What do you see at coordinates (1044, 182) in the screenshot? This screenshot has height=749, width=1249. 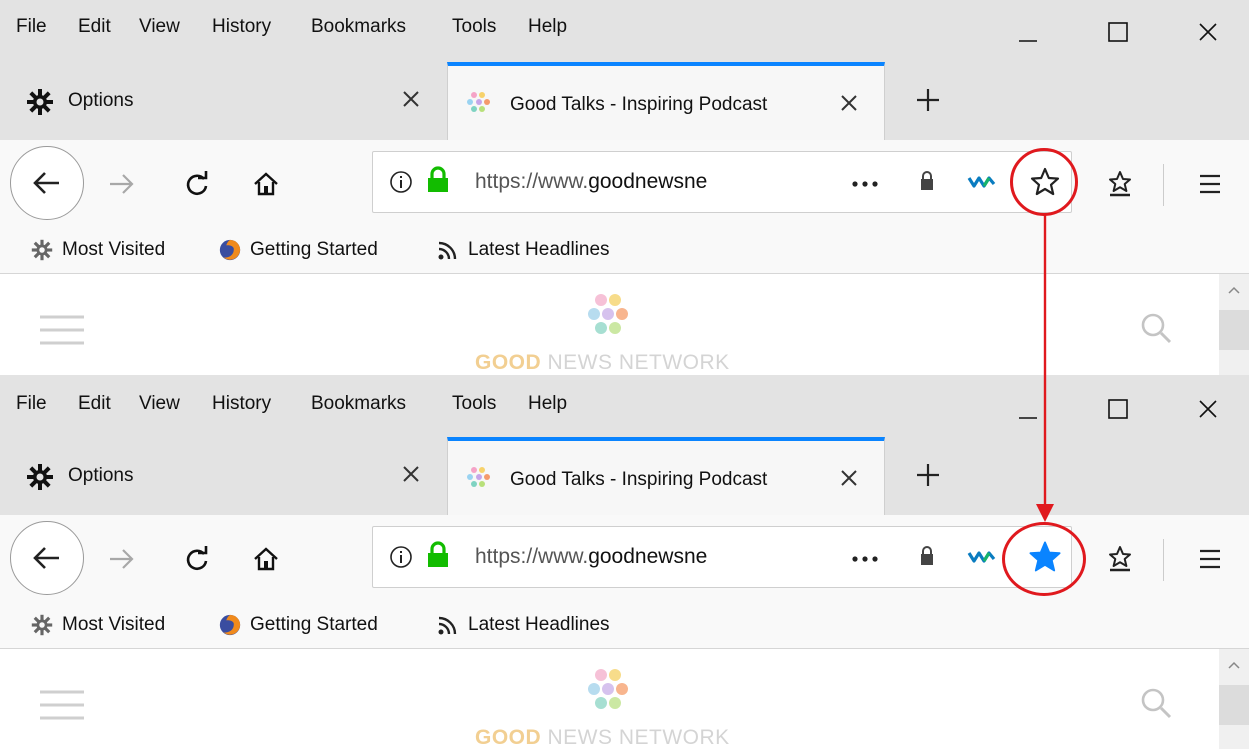 I see `annotation-circle-top` at bounding box center [1044, 182].